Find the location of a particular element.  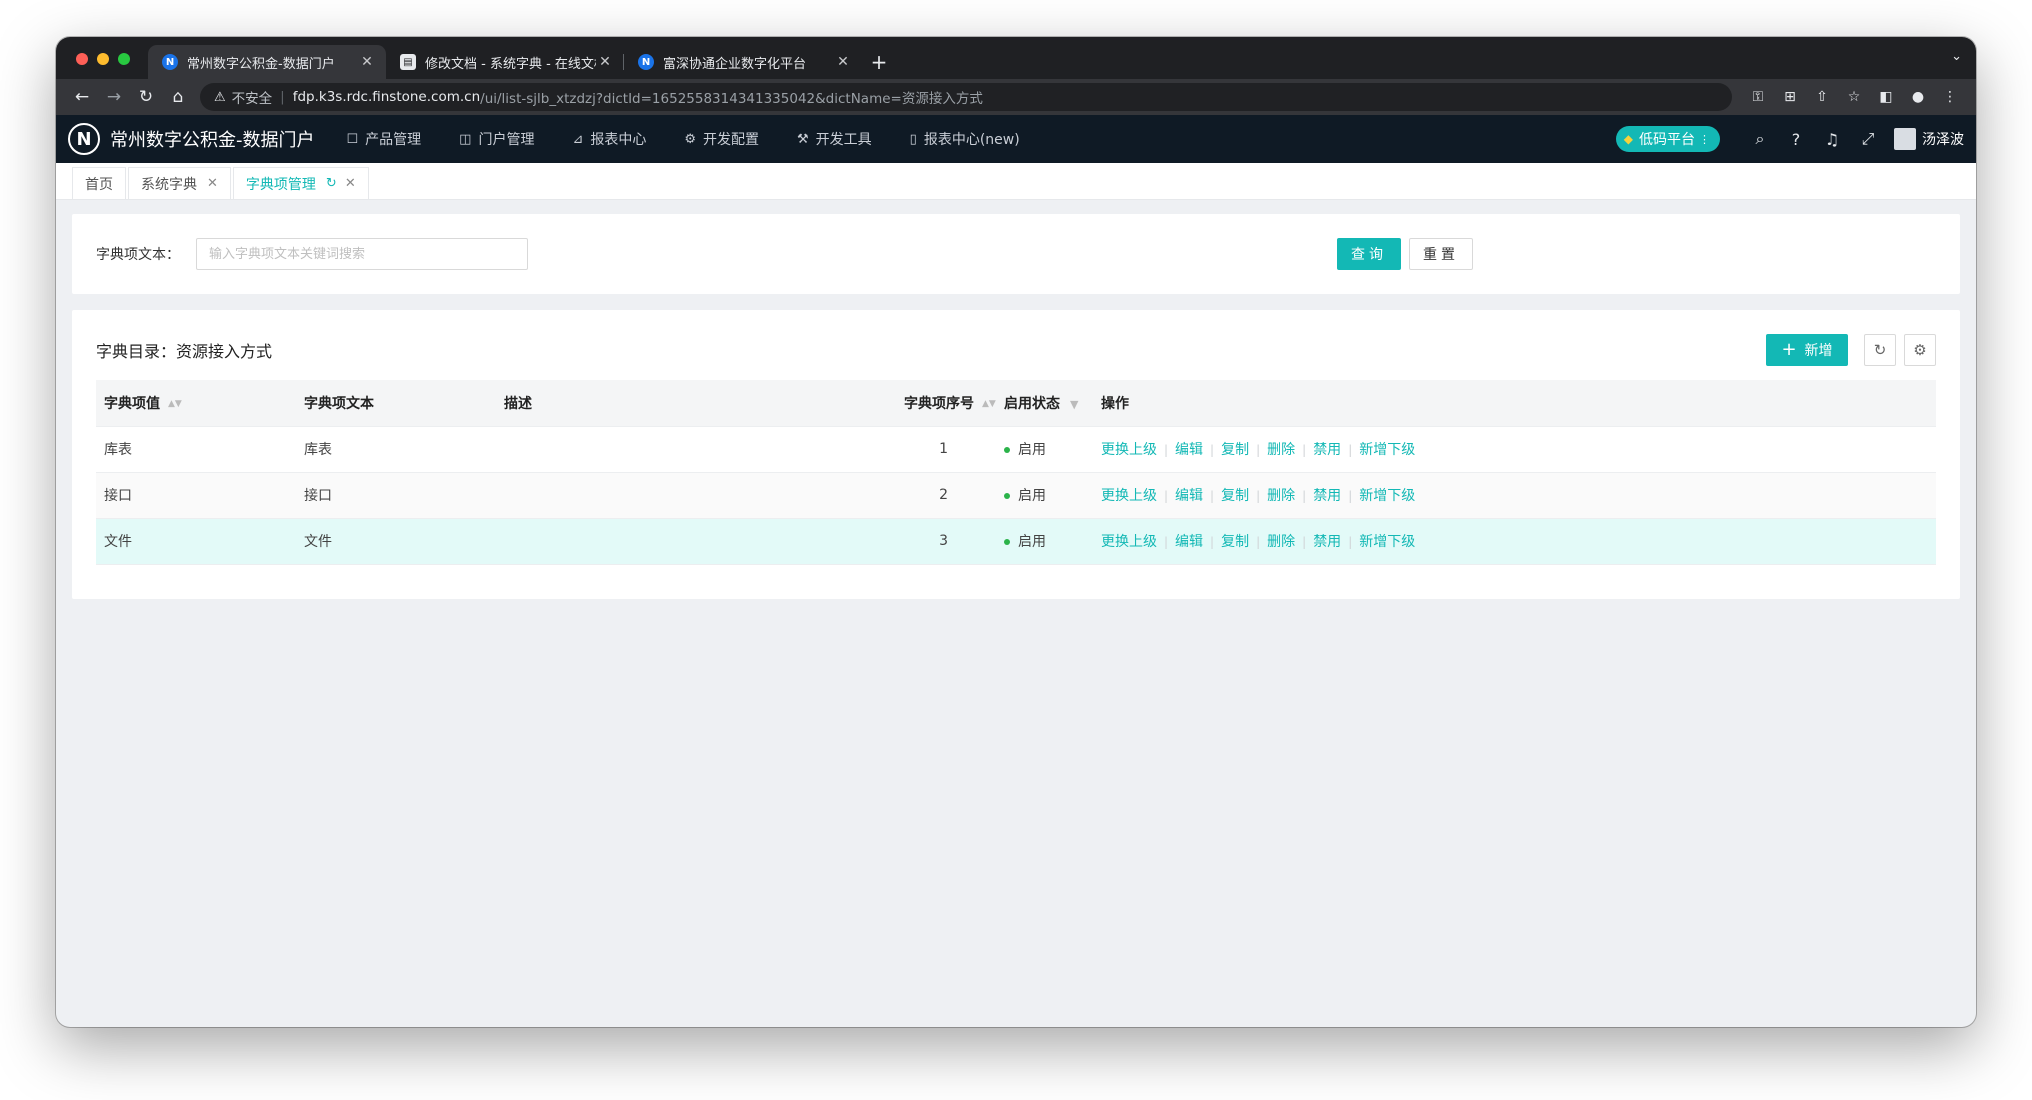

page-tabs: 首页 系统字典 ✕ 字典项管理 ↻ ✕ is located at coordinates (1016, 181).